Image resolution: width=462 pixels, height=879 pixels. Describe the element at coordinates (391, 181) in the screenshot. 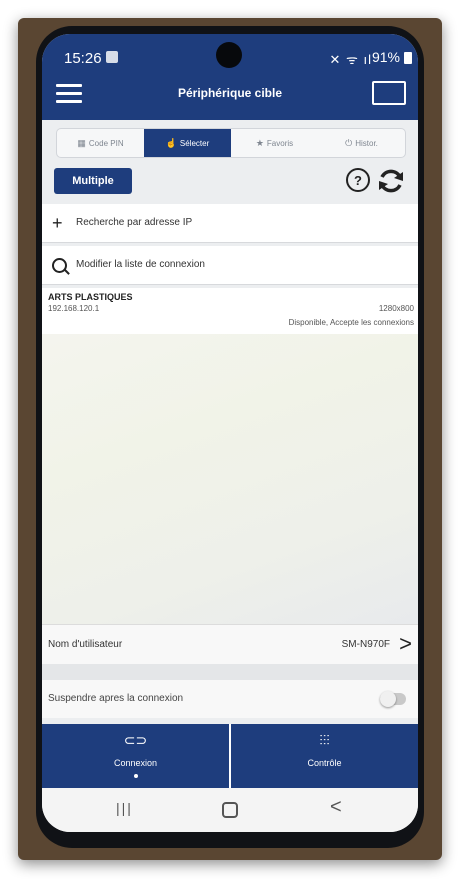

I see `refresh-icon` at that location.